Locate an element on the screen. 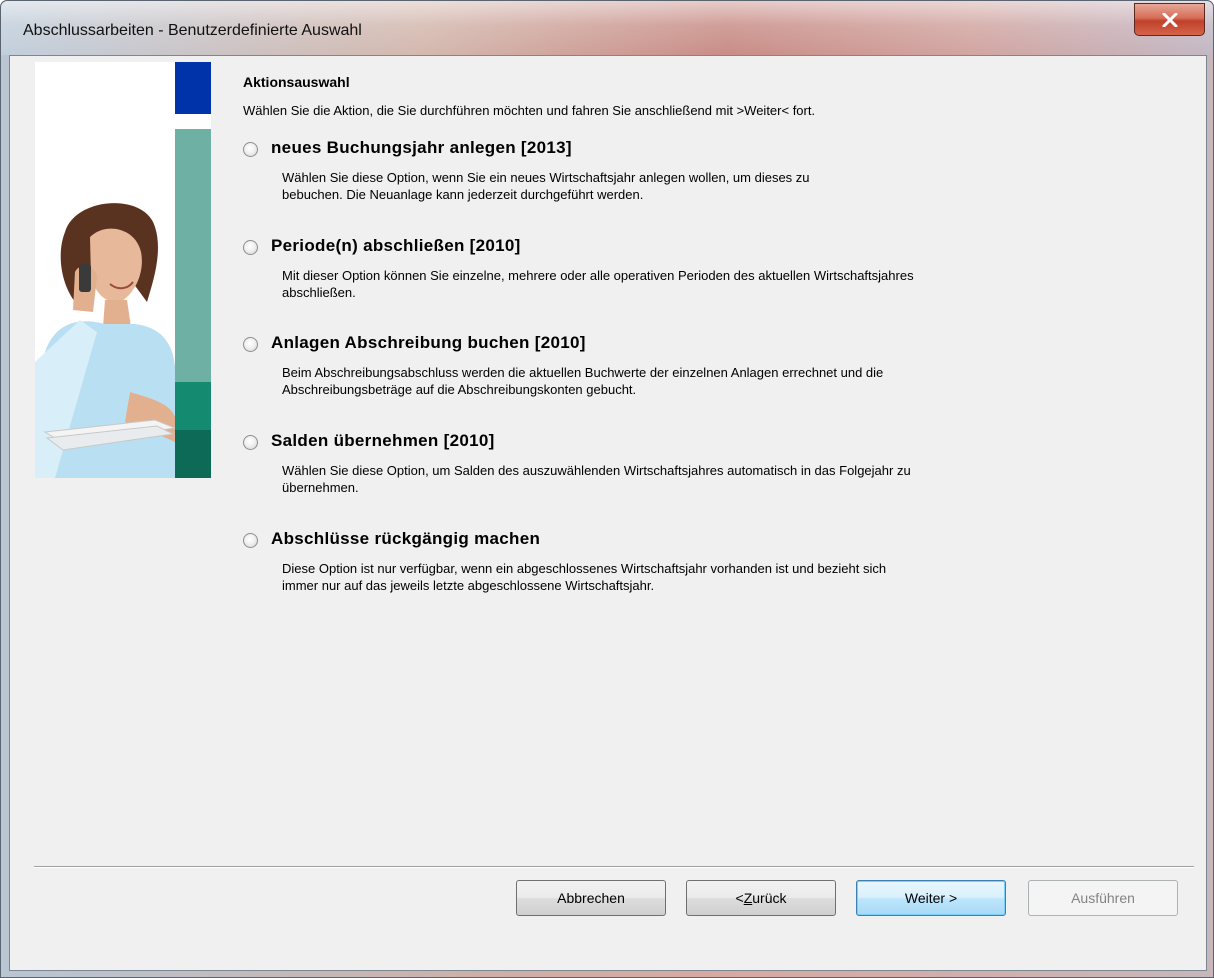 The width and height of the screenshot is (1214, 978). page-title: Aktionsauswahl is located at coordinates (296, 82).